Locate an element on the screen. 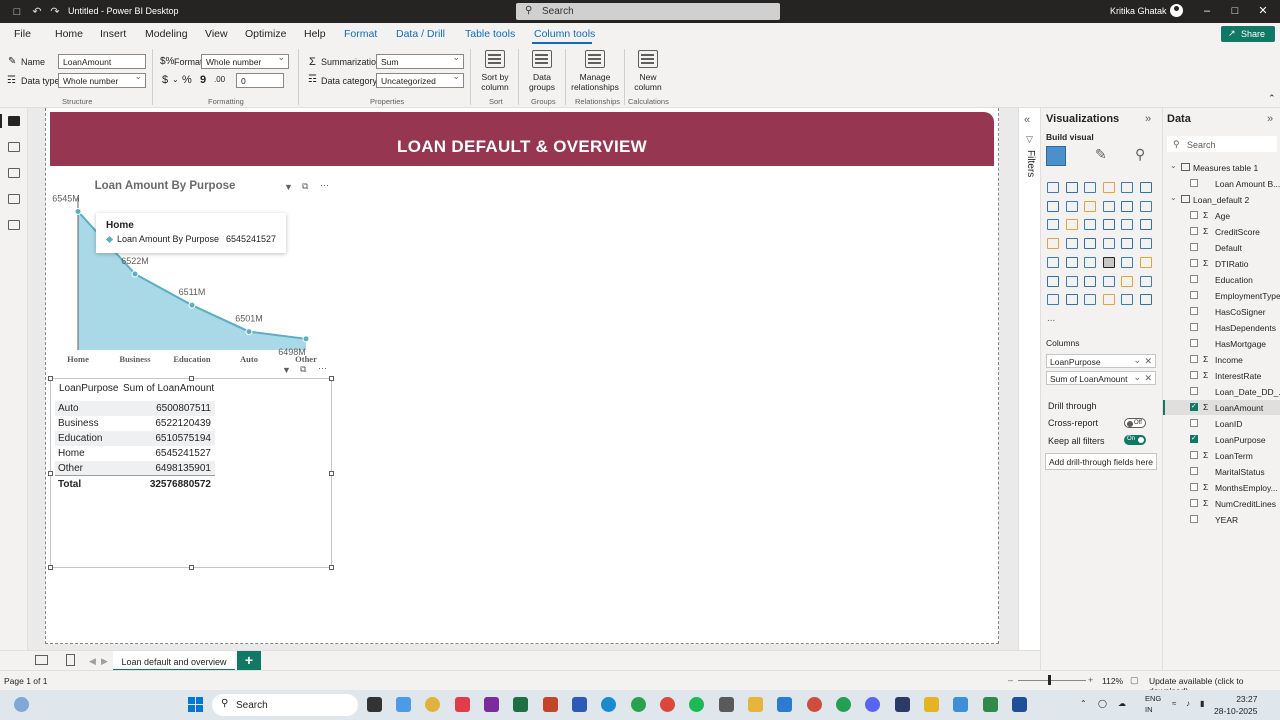 The width and height of the screenshot is (1280, 720). field-item: Σ CreditScore is located at coordinates (1221, 231).